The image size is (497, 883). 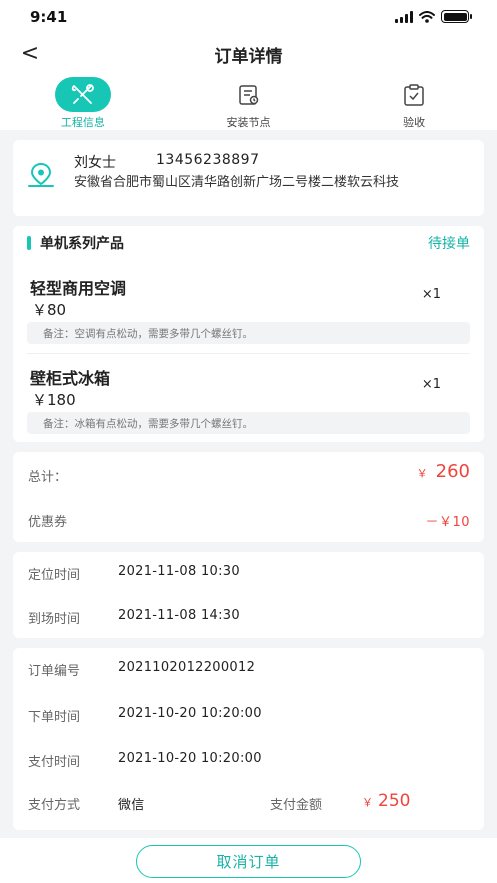 I want to click on arrive-time-label: 到场时间, so click(x=54, y=619).